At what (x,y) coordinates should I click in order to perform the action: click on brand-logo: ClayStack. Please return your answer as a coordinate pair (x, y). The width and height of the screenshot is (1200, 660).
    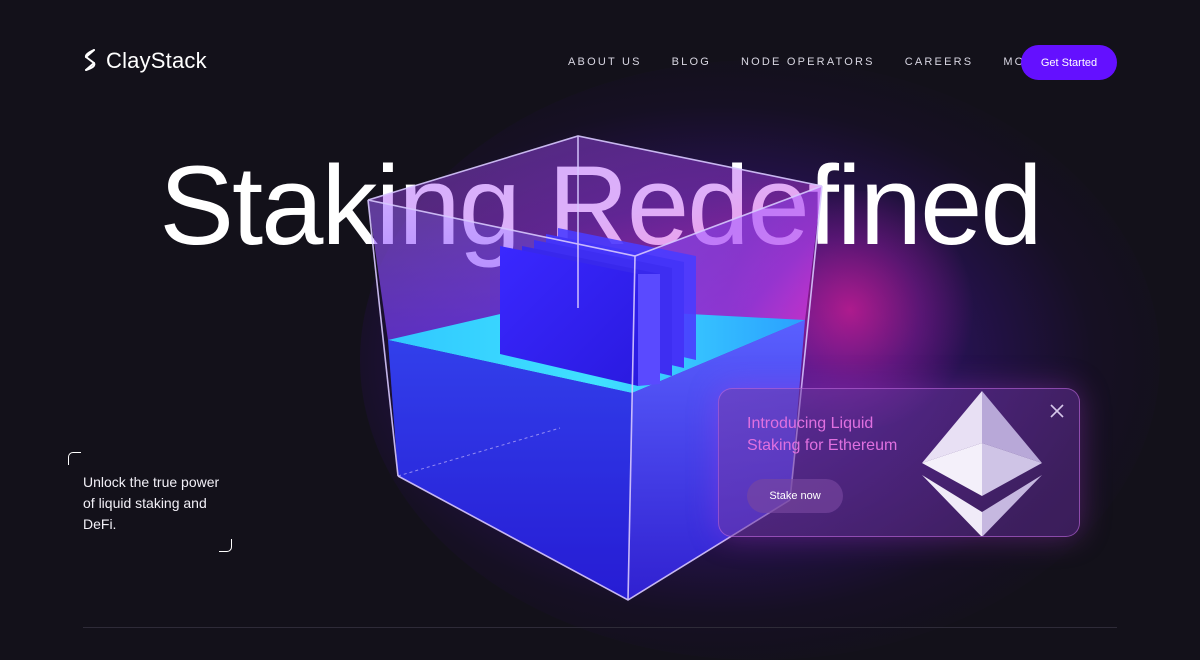
    Looking at the image, I should click on (144, 61).